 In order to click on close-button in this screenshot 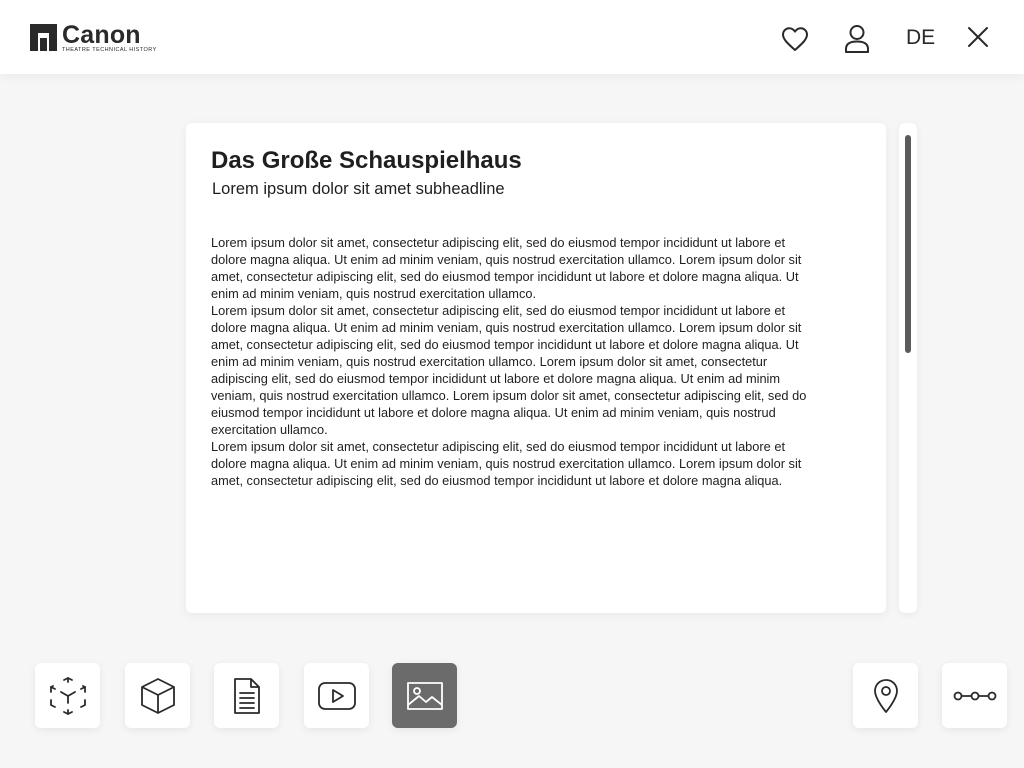, I will do `click(978, 37)`.